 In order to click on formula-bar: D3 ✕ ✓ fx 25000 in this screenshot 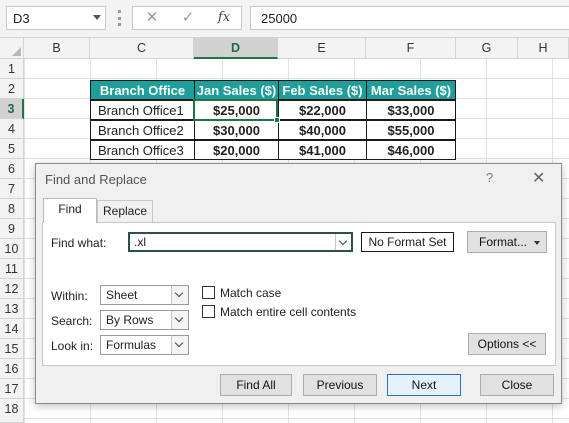, I will do `click(284, 19)`.